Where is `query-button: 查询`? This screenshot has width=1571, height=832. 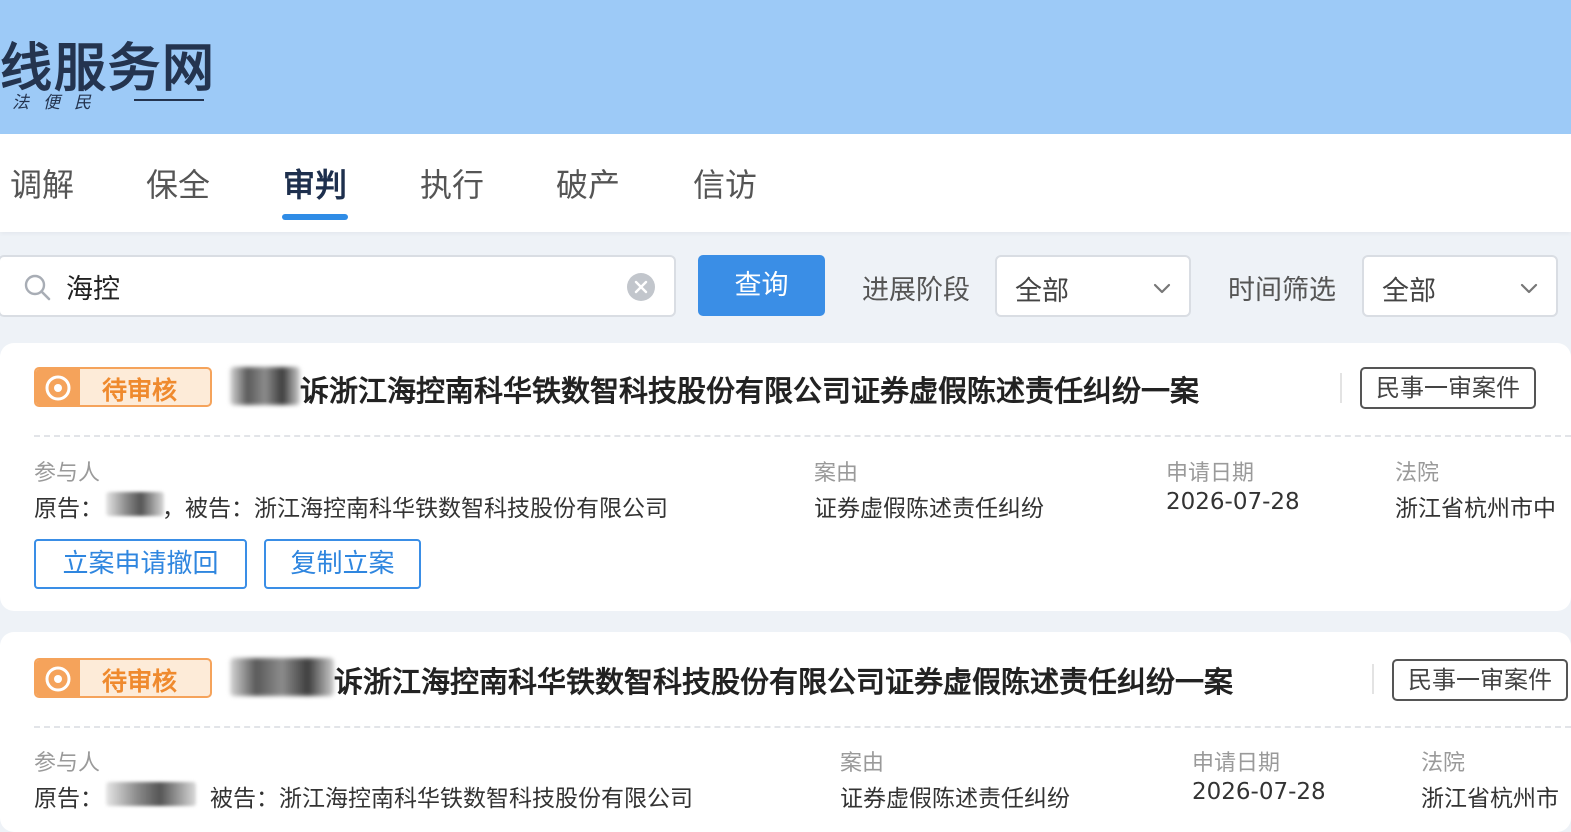 query-button: 查询 is located at coordinates (761, 285).